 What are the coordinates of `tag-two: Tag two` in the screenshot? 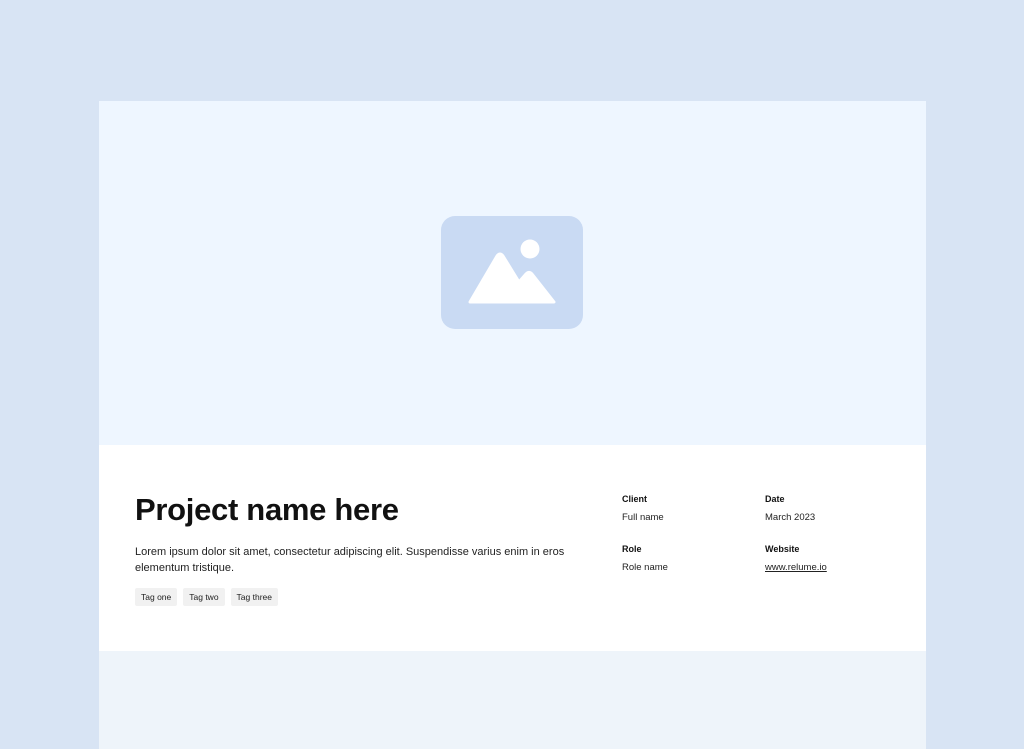 It's located at (204, 597).